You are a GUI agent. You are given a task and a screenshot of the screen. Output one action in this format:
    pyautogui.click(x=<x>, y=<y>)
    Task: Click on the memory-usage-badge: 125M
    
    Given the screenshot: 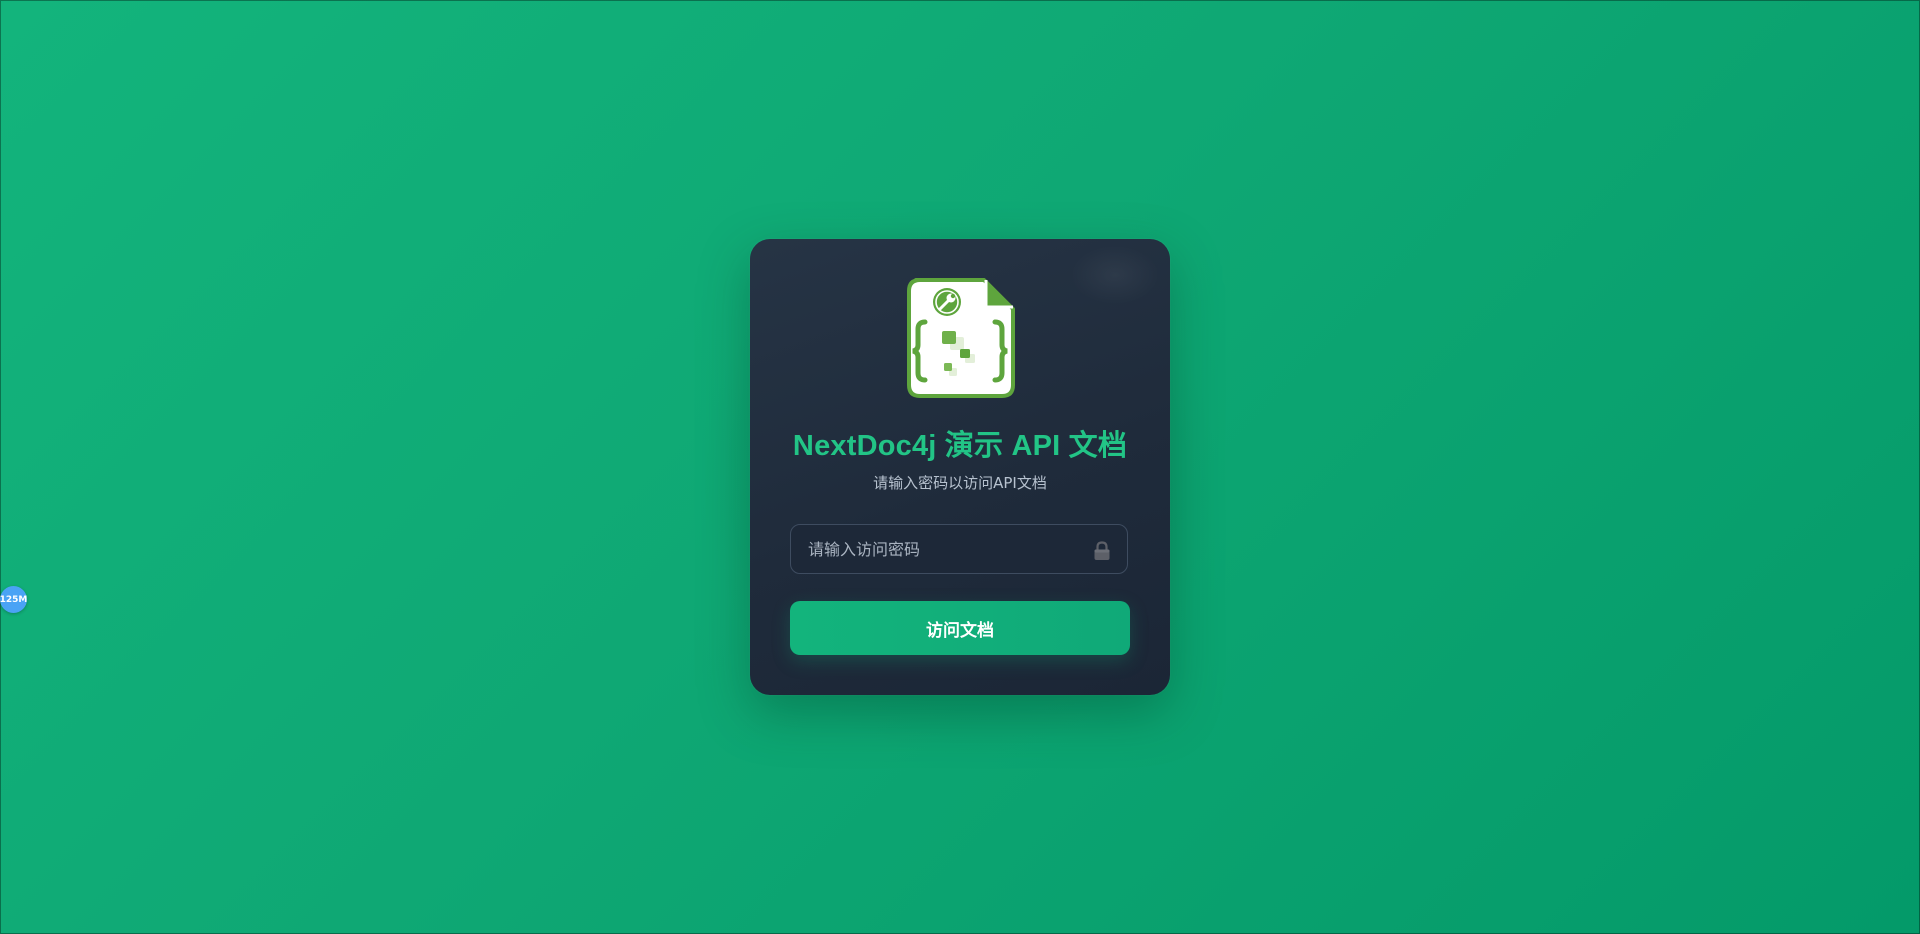 What is the action you would take?
    pyautogui.click(x=13, y=599)
    